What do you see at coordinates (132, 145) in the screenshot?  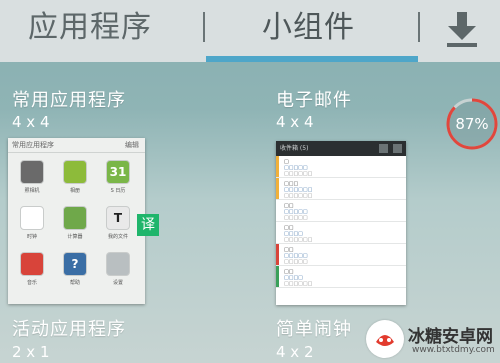 I see `frequent-apps-preview-edit: 编辑` at bounding box center [132, 145].